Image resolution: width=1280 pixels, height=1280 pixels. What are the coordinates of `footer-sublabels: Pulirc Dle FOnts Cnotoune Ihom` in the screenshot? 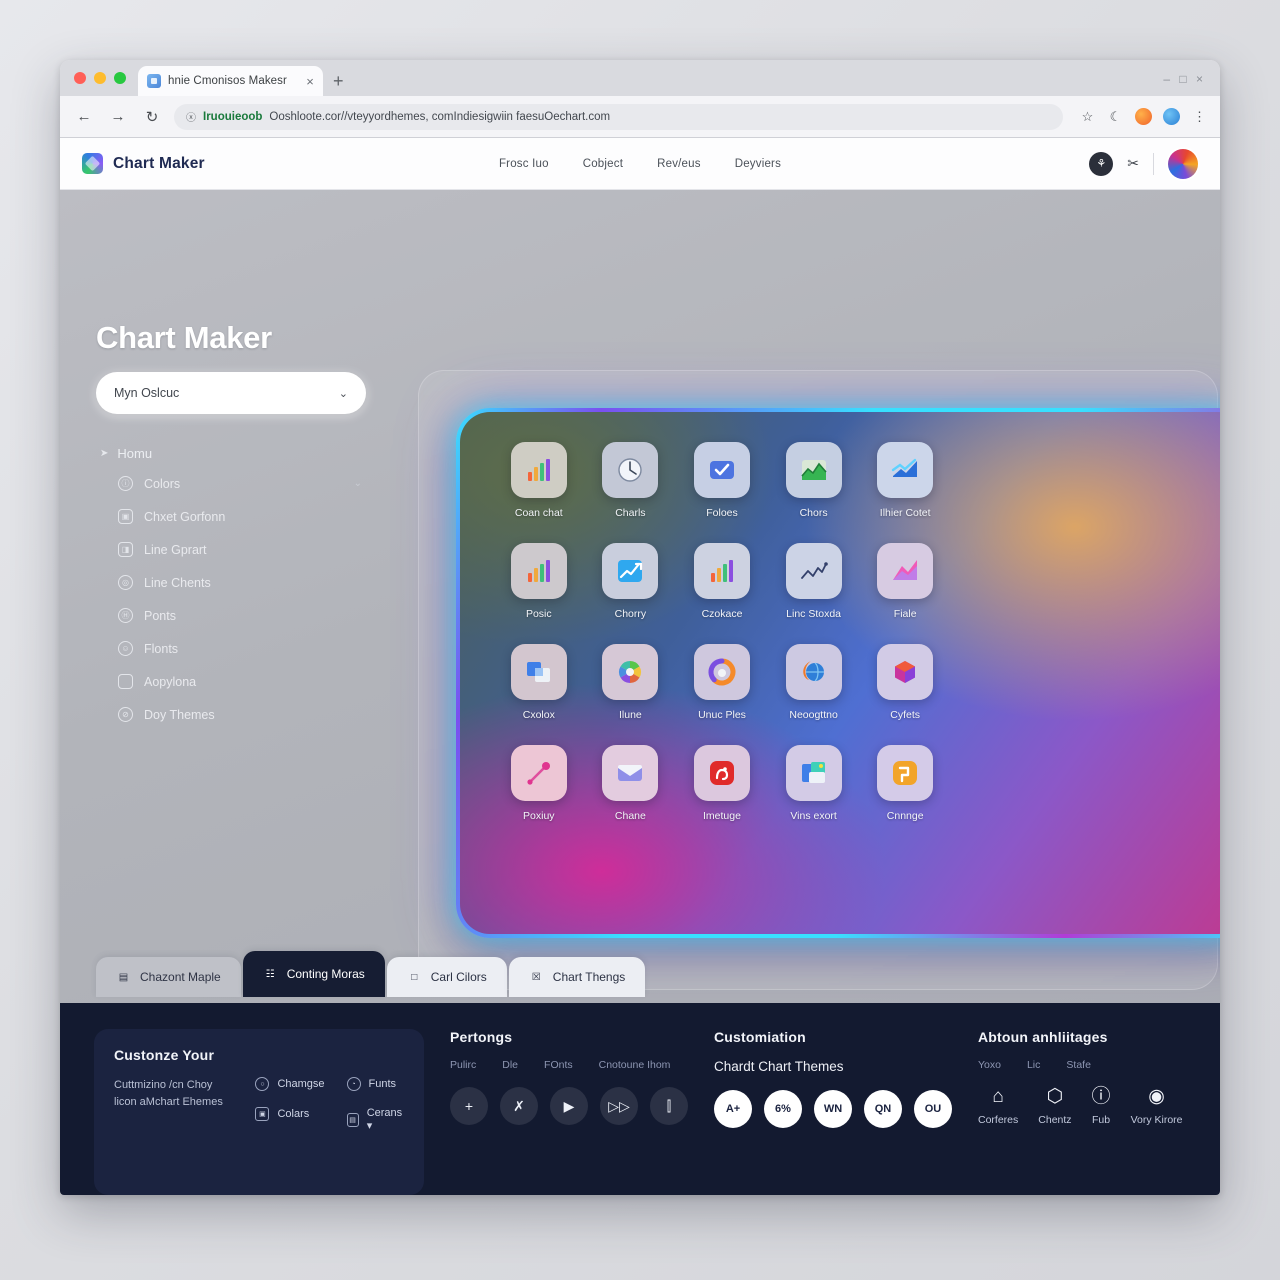 It's located at (569, 1065).